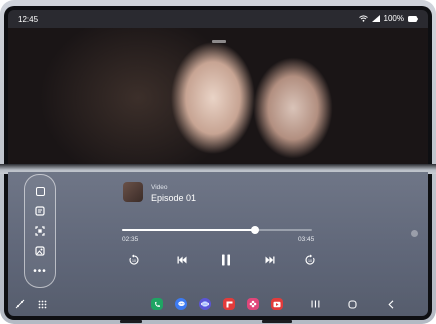 This screenshot has width=436, height=324. I want to click on gallery-icon, so click(40, 251).